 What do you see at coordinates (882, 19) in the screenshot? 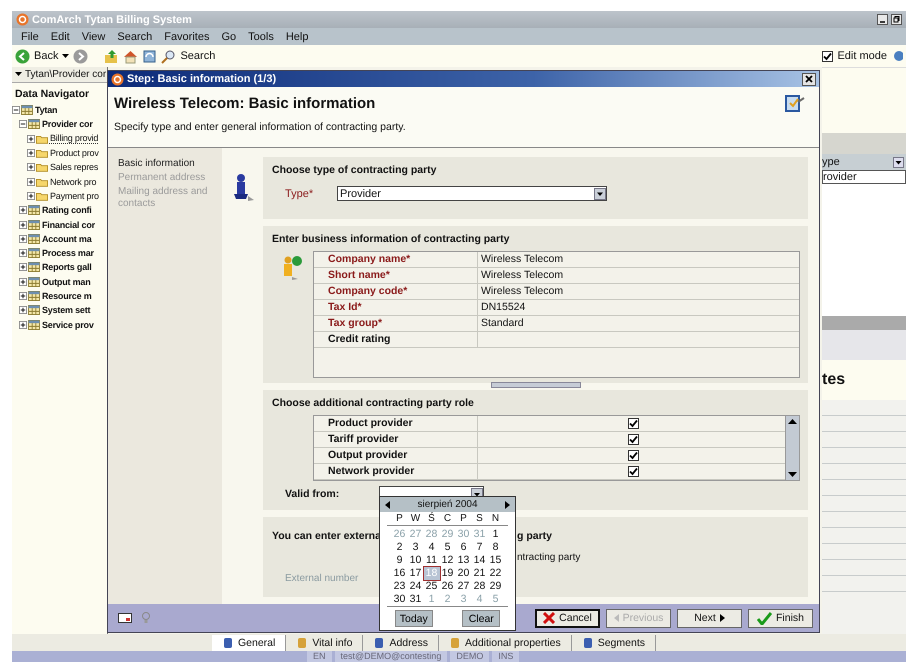
I see `minimize-icon` at bounding box center [882, 19].